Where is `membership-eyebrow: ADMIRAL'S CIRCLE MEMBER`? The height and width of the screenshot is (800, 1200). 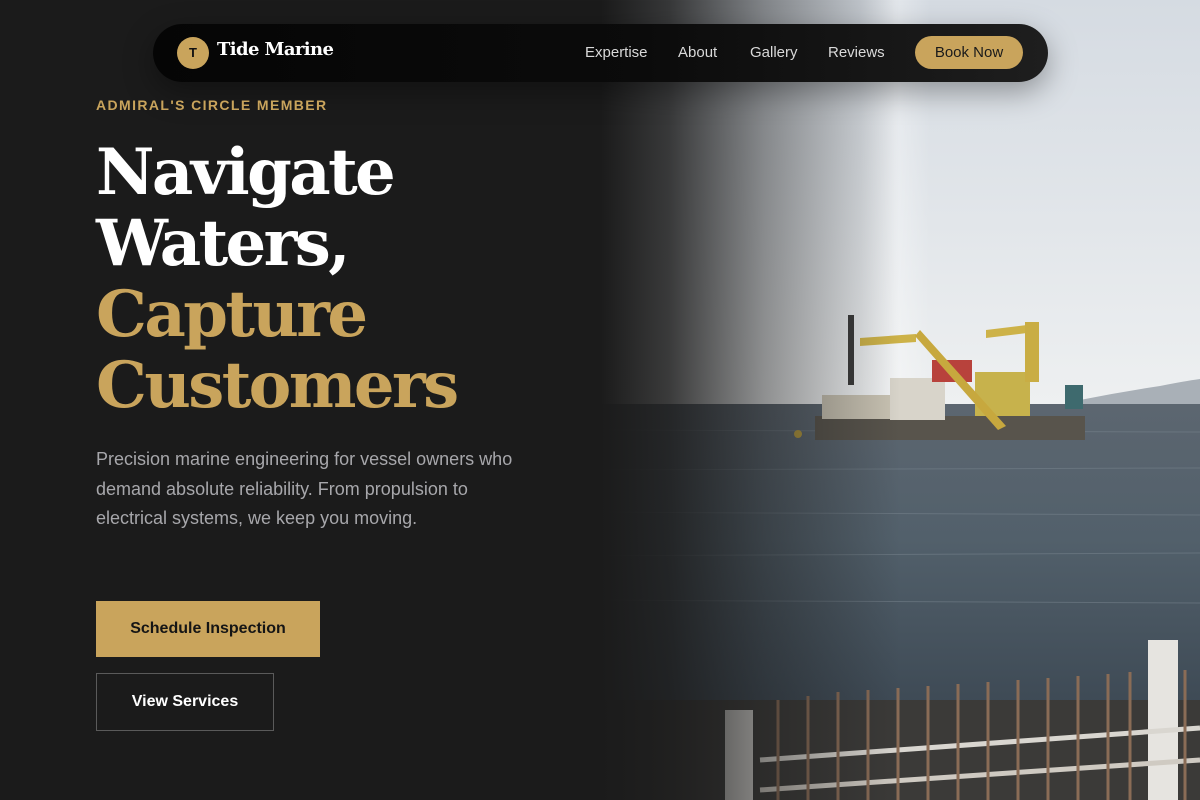 membership-eyebrow: ADMIRAL'S CIRCLE MEMBER is located at coordinates (212, 105).